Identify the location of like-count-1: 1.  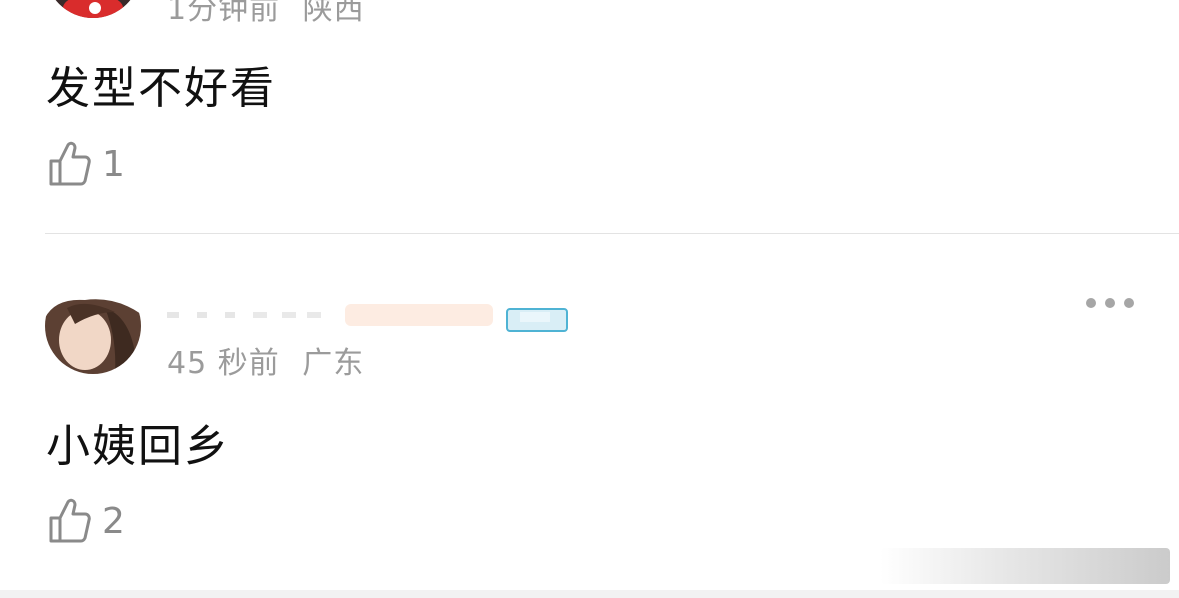
(113, 164).